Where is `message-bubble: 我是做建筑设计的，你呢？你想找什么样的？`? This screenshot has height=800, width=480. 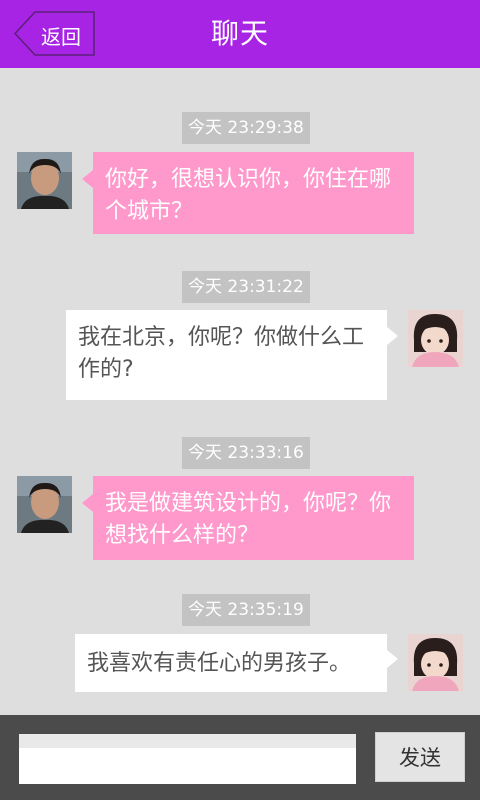 message-bubble: 我是做建筑设计的，你呢？你想找什么样的？ is located at coordinates (253, 518).